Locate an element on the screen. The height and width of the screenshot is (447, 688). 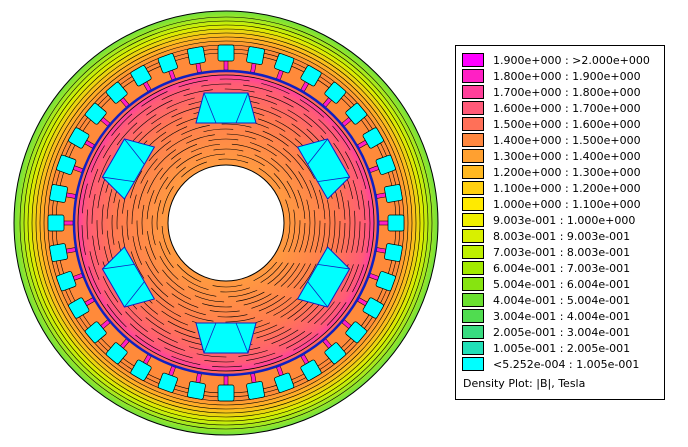
legend-label: 8.003e-001 : 9.003e-001 is located at coordinates (562, 236).